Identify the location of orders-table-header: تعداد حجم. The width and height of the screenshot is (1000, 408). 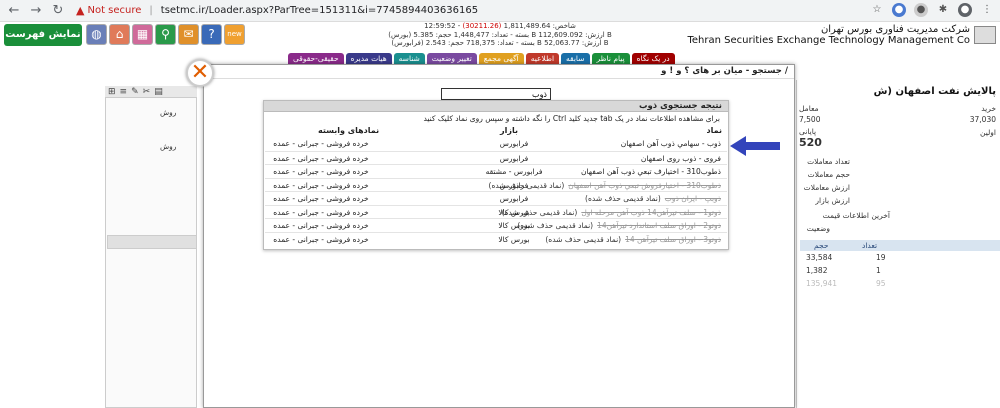
(900, 245).